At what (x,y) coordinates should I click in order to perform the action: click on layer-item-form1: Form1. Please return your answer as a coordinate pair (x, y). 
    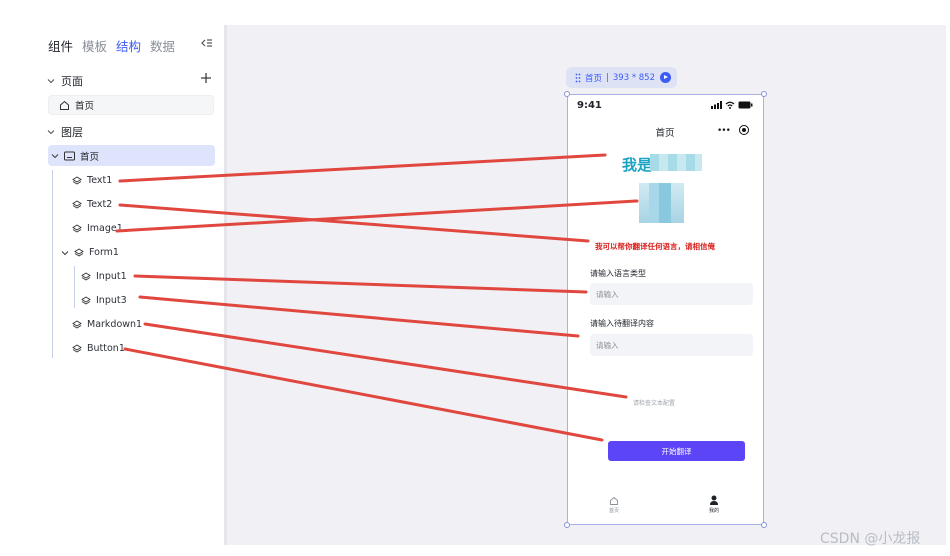
    Looking at the image, I should click on (90, 252).